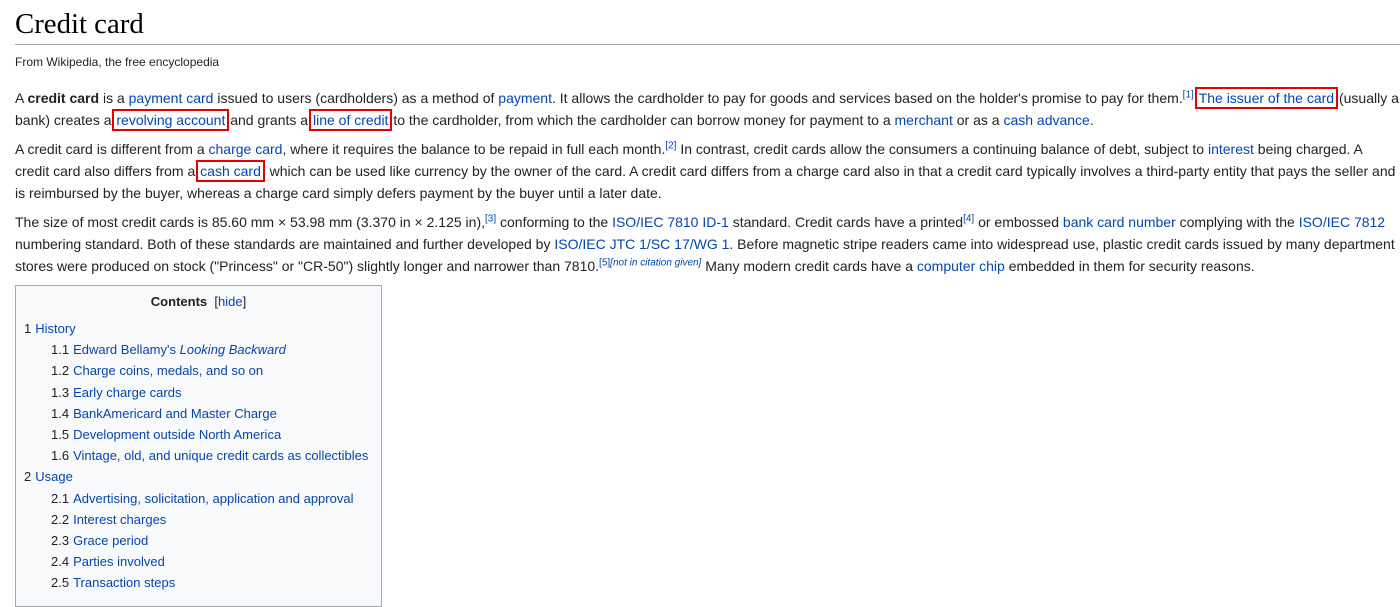 The image size is (1400, 607). What do you see at coordinates (175, 413) in the screenshot?
I see `toc-label: BankAmericard and Master Charge` at bounding box center [175, 413].